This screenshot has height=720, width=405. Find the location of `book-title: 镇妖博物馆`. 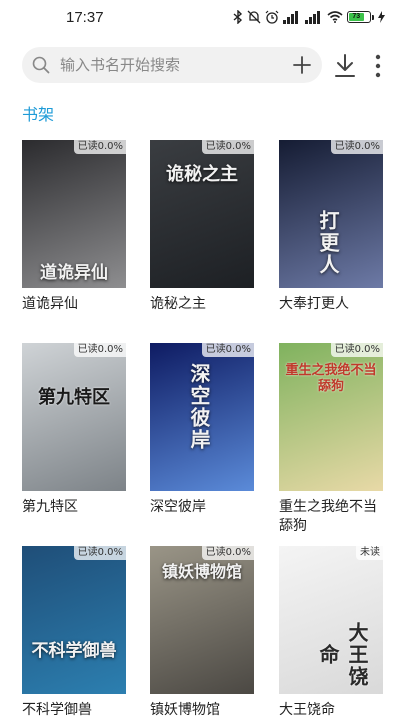

book-title: 镇妖博物馆 is located at coordinates (185, 710).